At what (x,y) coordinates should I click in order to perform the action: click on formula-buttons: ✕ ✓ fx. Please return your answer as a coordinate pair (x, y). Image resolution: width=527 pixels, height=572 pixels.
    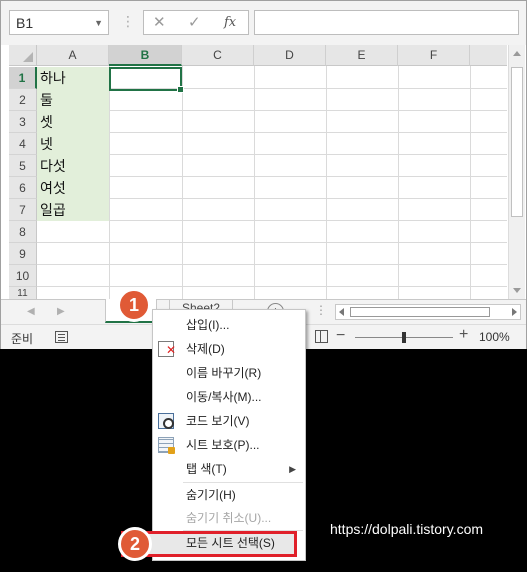
    Looking at the image, I should click on (196, 22).